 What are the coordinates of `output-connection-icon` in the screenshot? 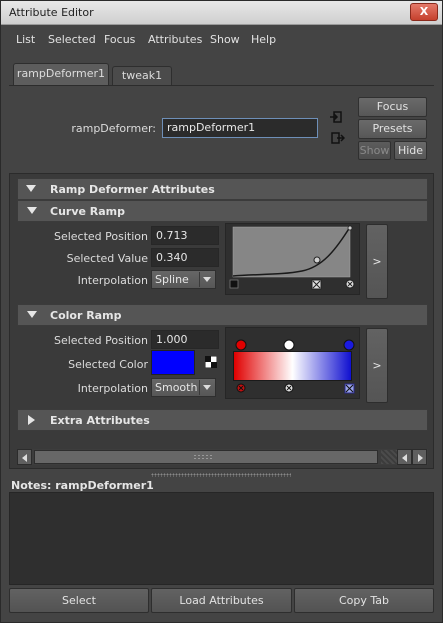 It's located at (338, 138).